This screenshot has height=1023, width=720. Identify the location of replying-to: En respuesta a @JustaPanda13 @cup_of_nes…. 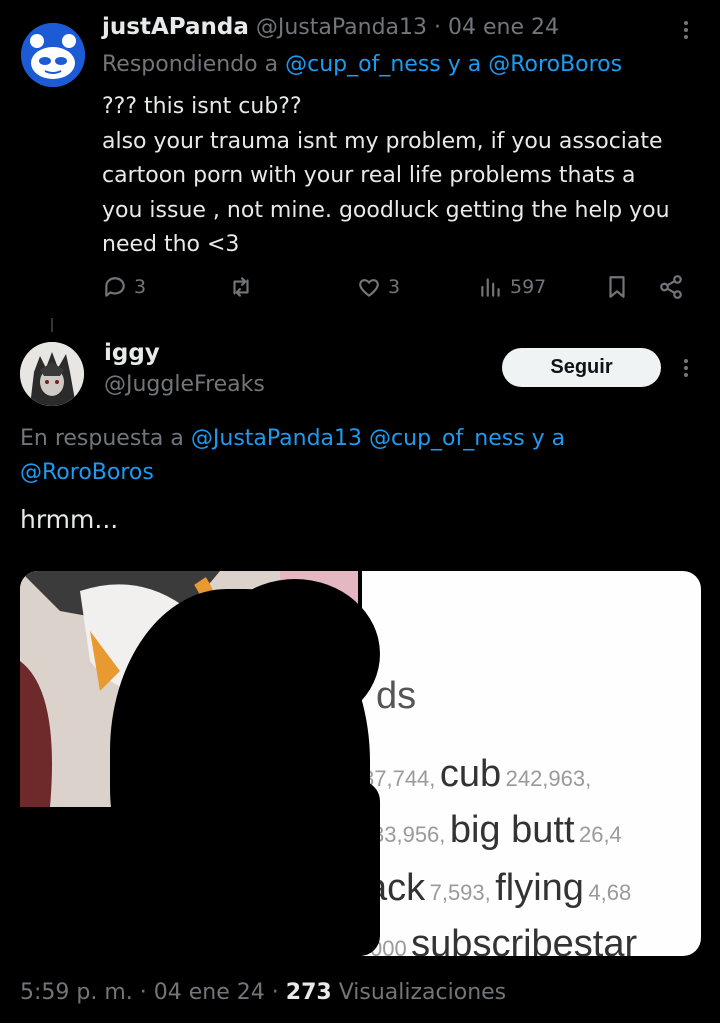
(340, 456).